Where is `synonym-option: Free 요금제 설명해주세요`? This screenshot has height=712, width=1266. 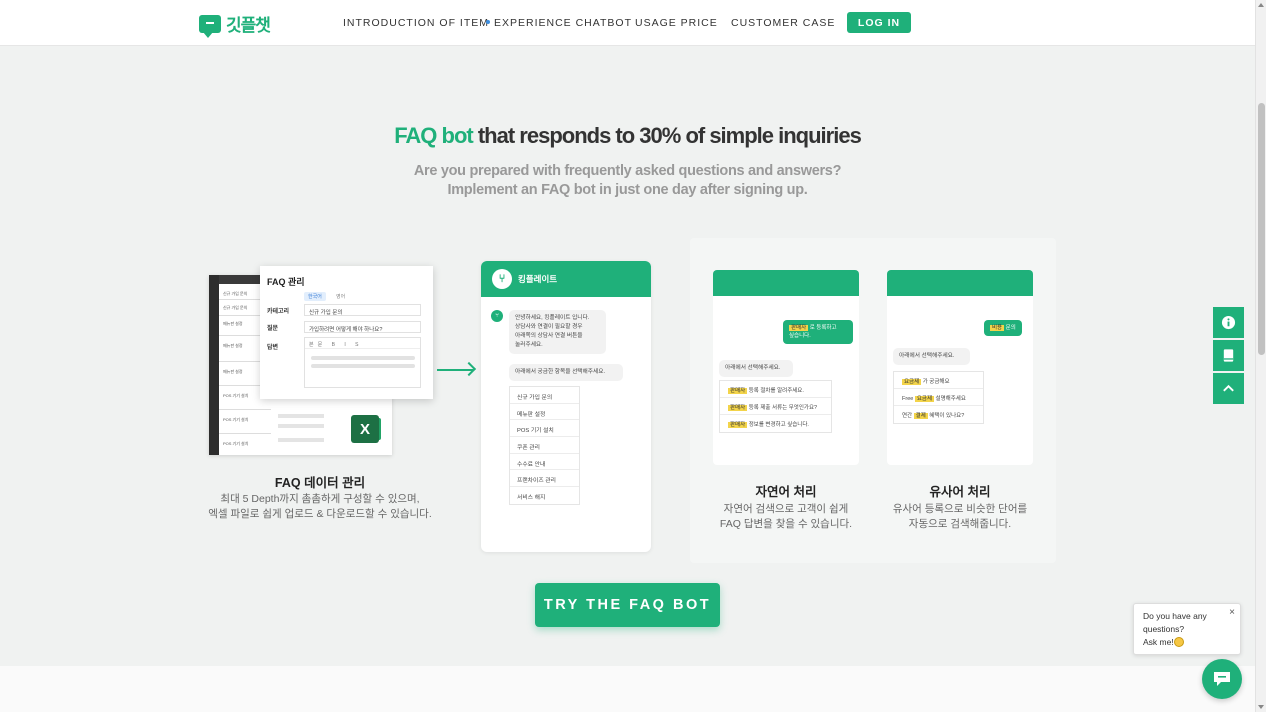
synonym-option: Free 요금제 설명해주세요 is located at coordinates (938, 397).